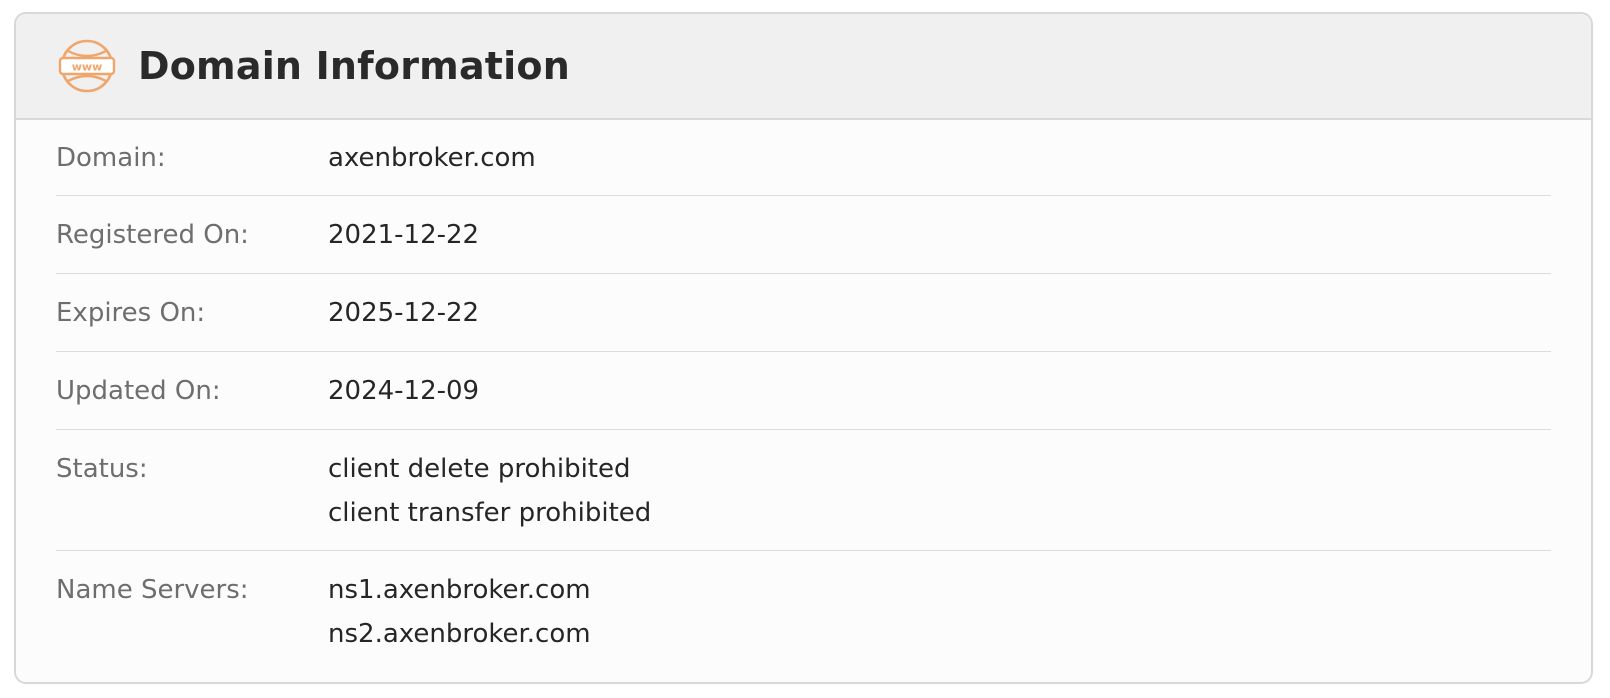  What do you see at coordinates (803, 158) in the screenshot?
I see `domain-row: Domain: axenbroker.com` at bounding box center [803, 158].